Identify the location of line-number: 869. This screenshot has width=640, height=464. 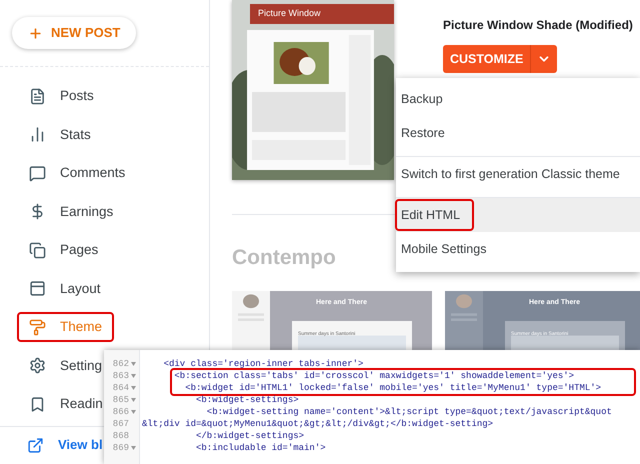
(120, 448).